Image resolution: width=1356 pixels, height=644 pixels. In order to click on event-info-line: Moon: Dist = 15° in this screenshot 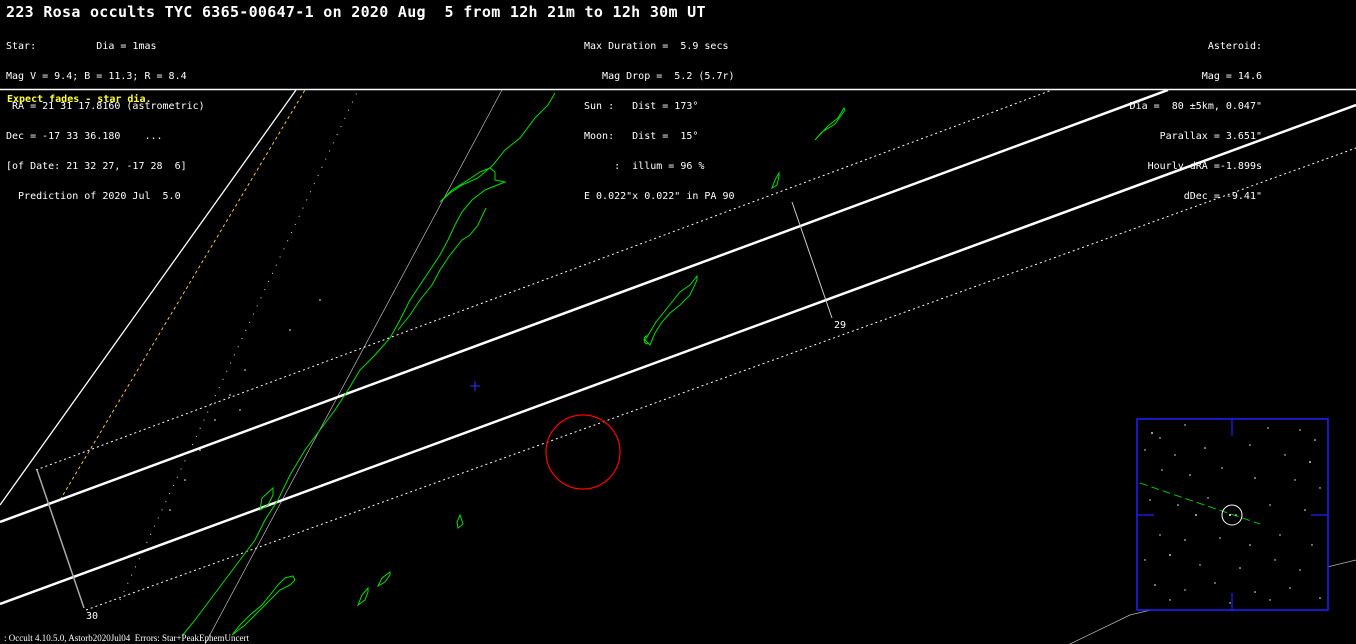, I will do `click(641, 136)`.